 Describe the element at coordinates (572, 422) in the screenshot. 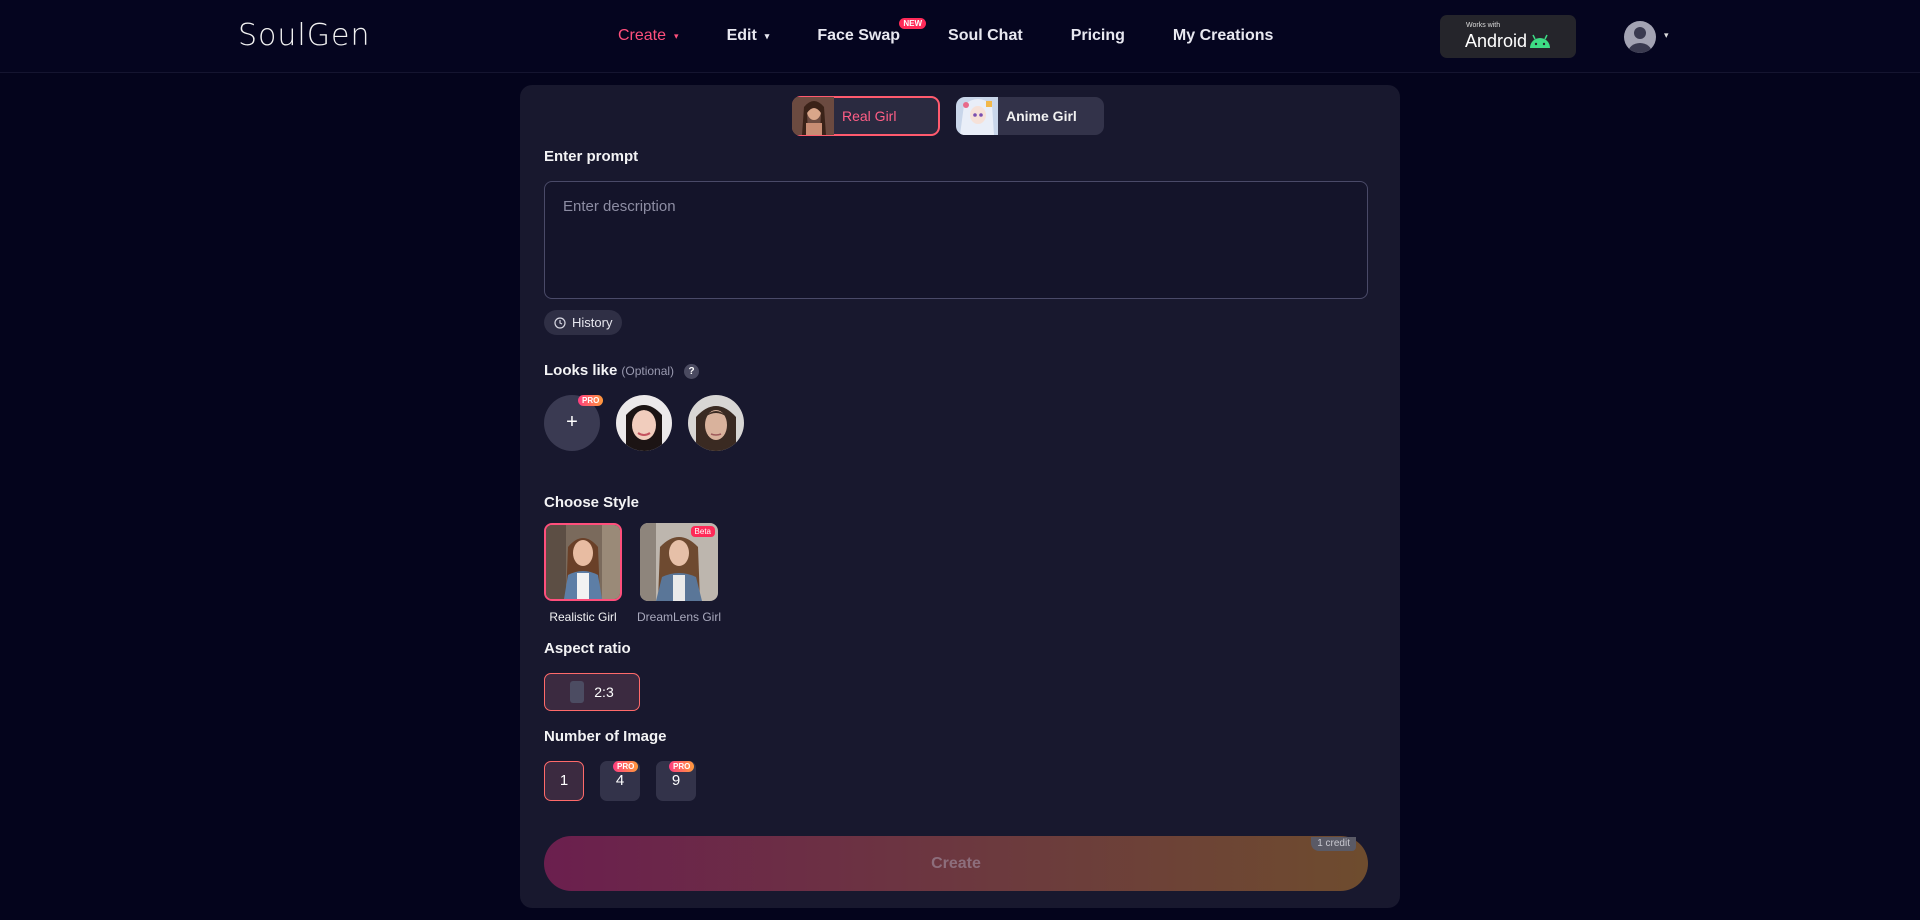

I see `plus-icon: +` at that location.